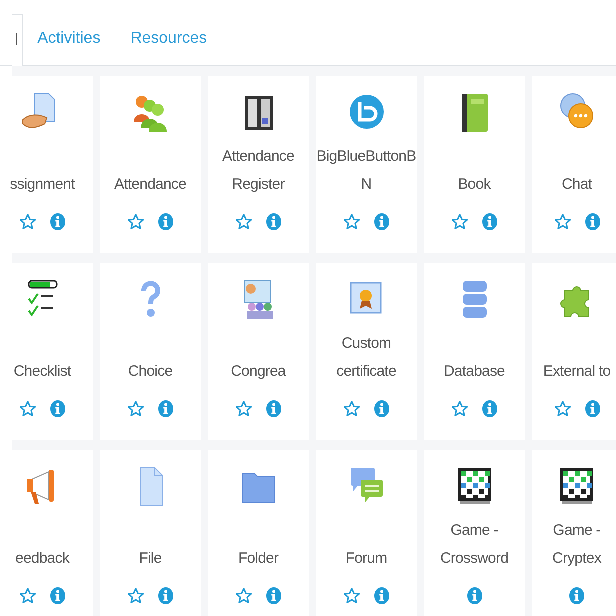 This screenshot has height=616, width=616. Describe the element at coordinates (366, 185) in the screenshot. I see `module-name: N` at that location.